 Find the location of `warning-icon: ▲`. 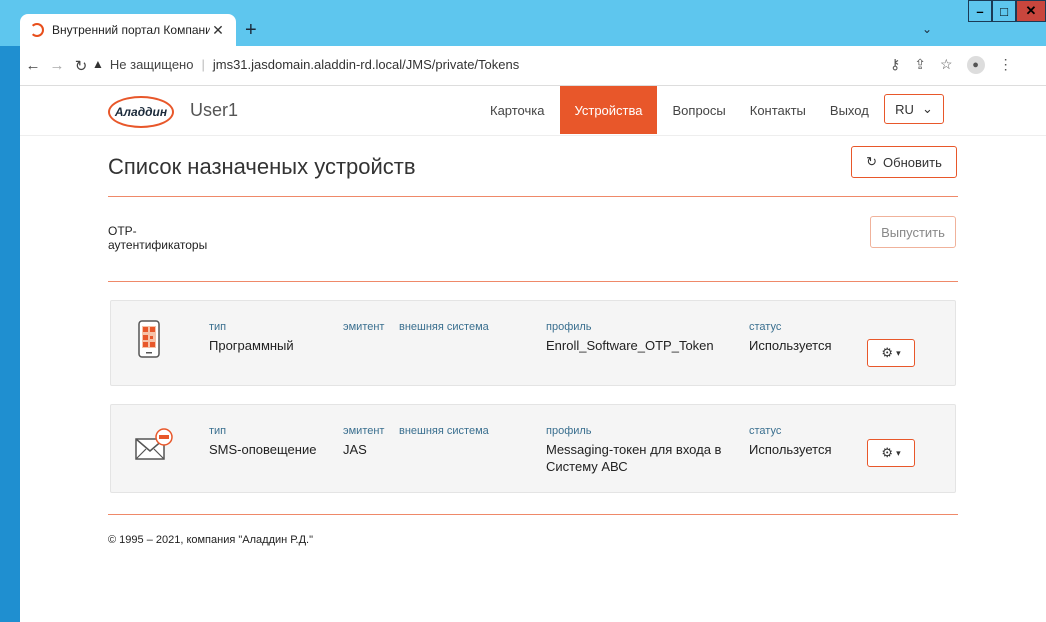

warning-icon: ▲ is located at coordinates (98, 64).